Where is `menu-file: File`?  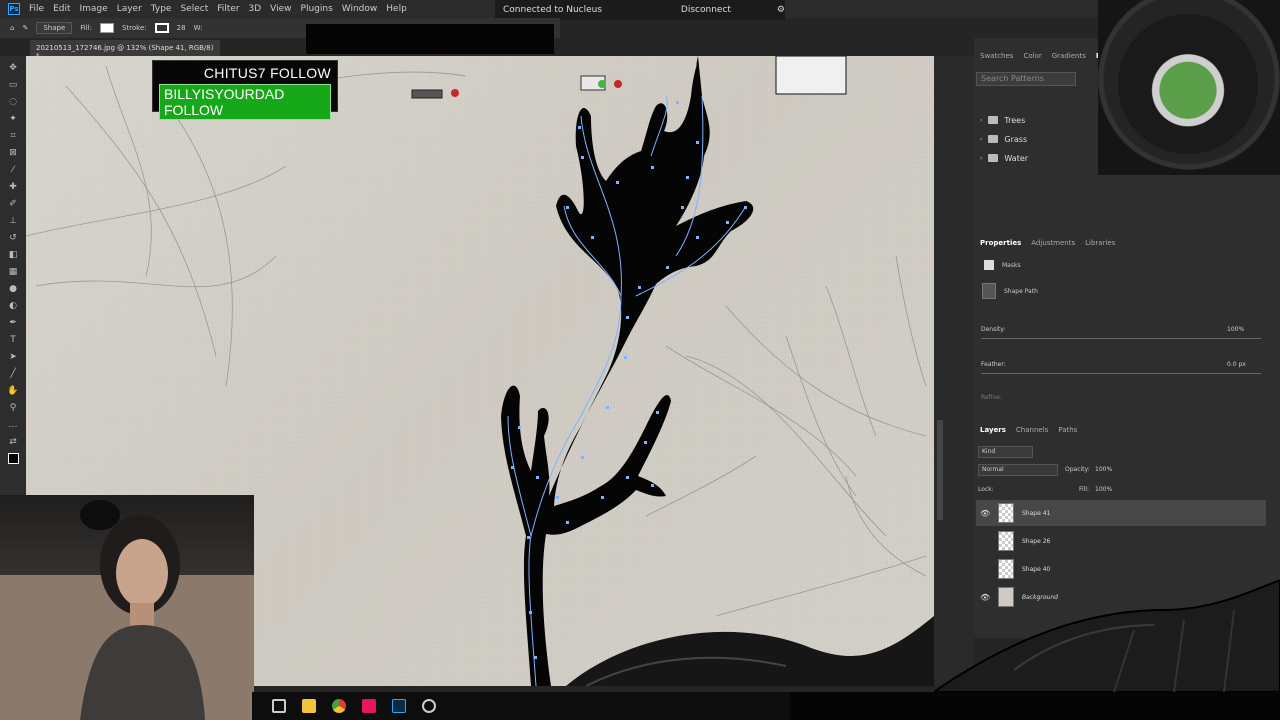
menu-file: File is located at coordinates (36, 9).